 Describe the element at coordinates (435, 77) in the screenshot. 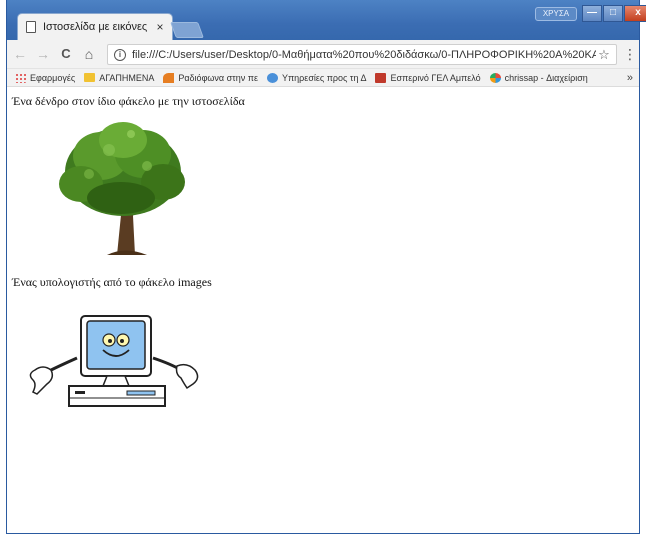

I see `bookmark-label: Εσπερινό ΓΕΛ Αμπελό` at that location.